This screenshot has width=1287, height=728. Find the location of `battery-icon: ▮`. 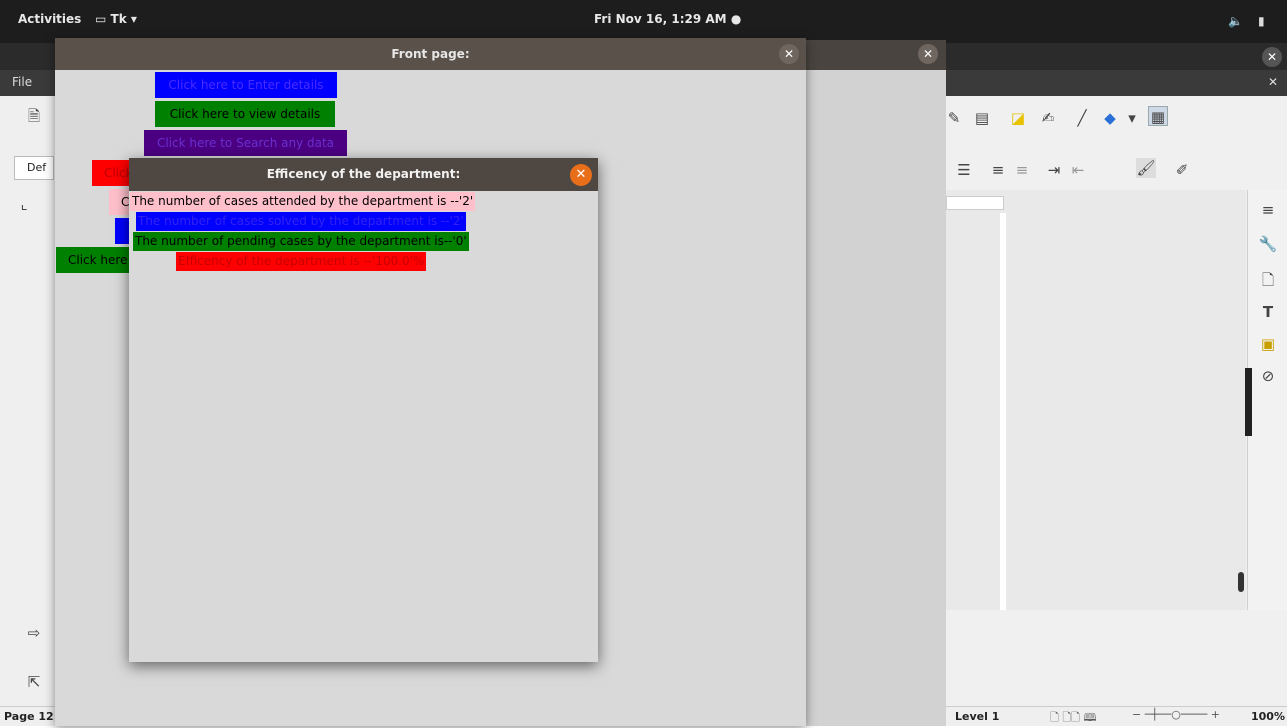

battery-icon: ▮ is located at coordinates (1261, 21).